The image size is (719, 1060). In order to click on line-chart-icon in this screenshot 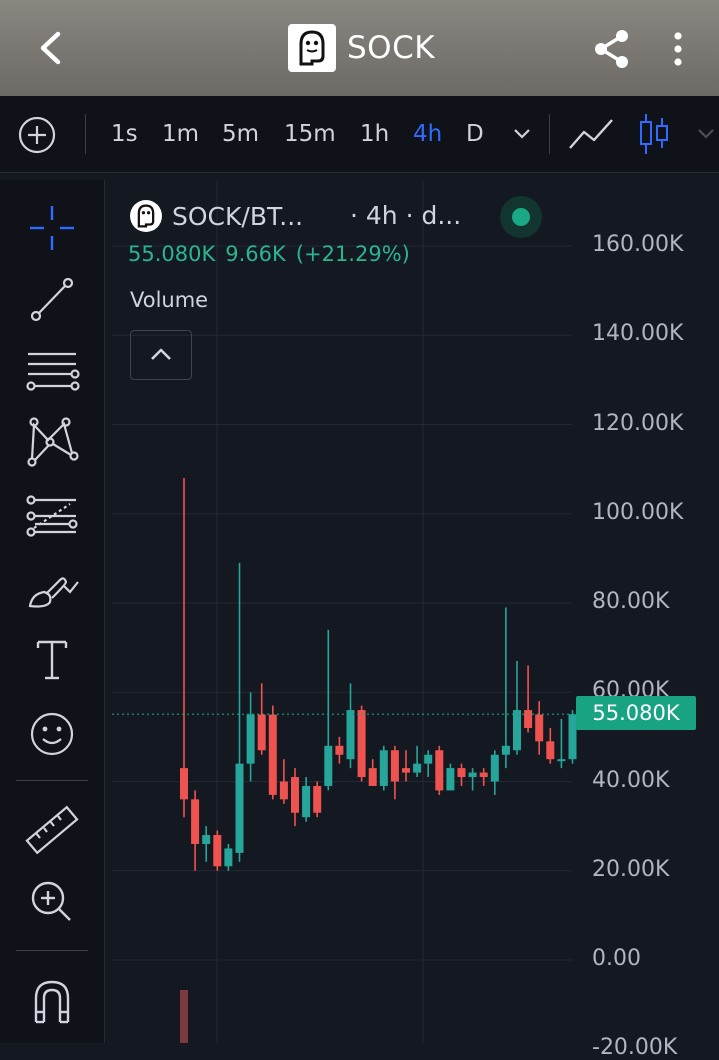, I will do `click(591, 134)`.